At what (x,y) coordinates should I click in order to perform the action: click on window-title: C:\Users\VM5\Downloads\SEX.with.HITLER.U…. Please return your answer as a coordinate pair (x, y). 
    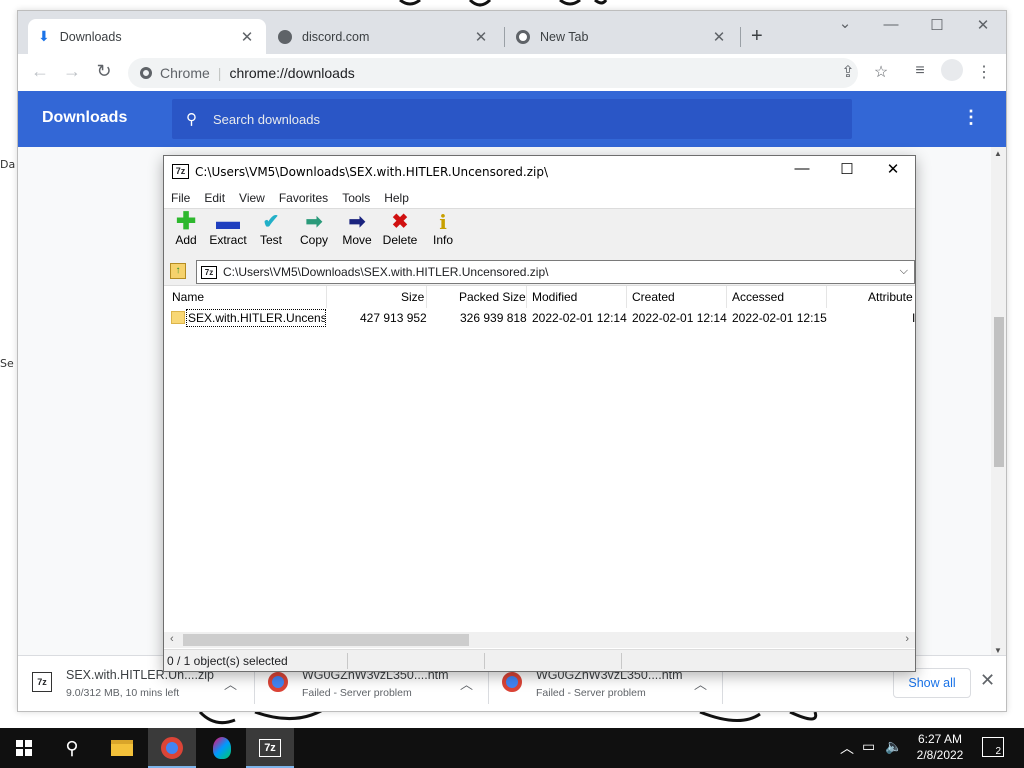
    Looking at the image, I should click on (372, 171).